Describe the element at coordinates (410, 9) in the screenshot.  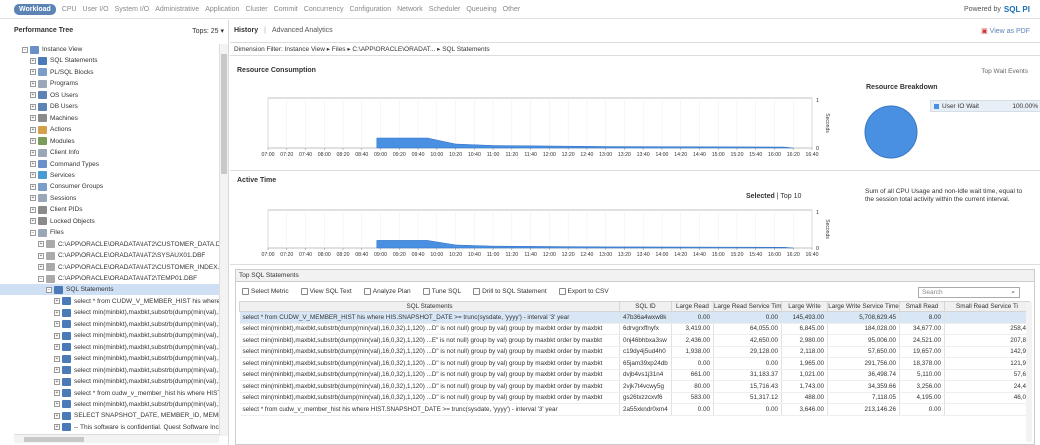
I see `nav-tab-network: Network` at that location.